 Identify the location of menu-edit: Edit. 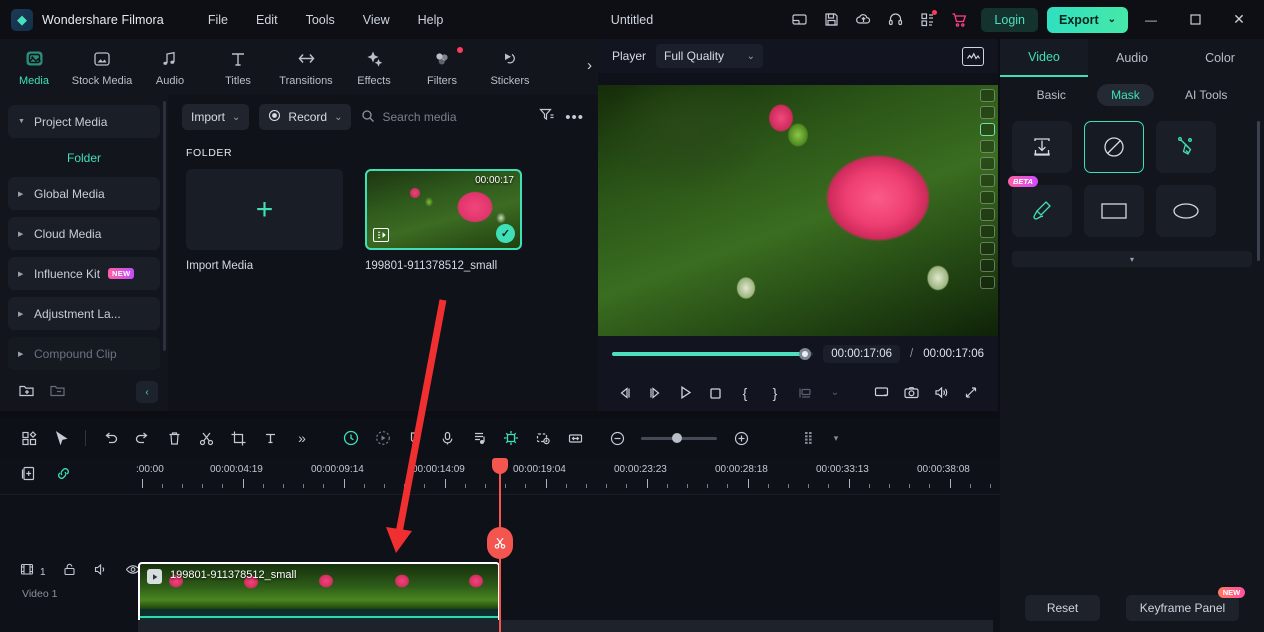
(267, 20).